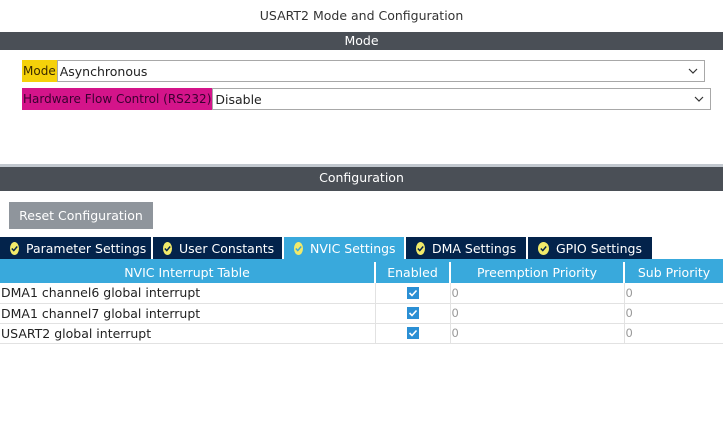 This screenshot has height=446, width=723. I want to click on column-header-interrupt: NVIC Interrupt Table, so click(188, 272).